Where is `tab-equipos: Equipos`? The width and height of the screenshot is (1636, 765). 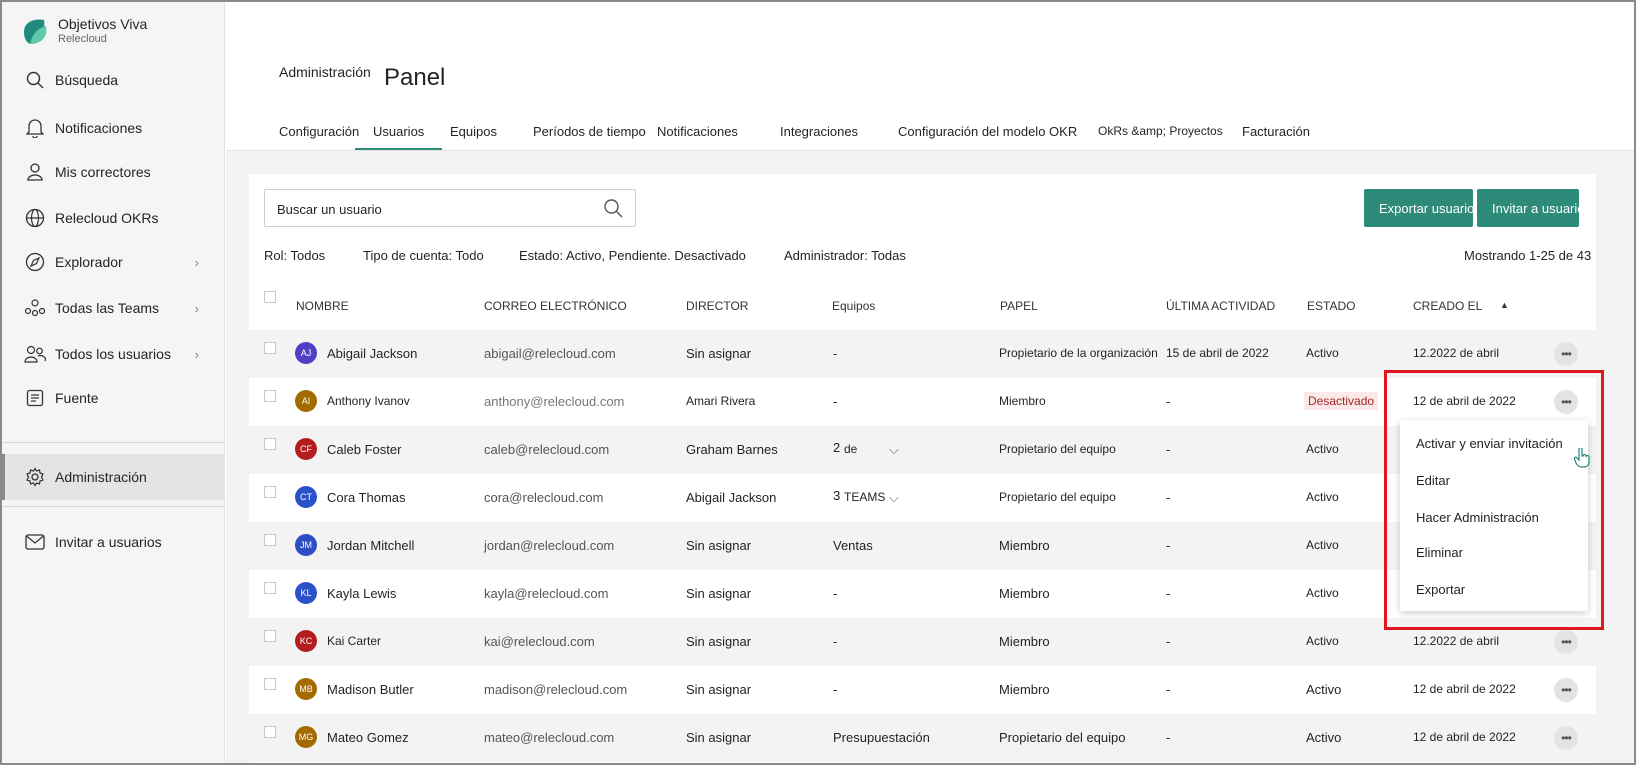
tab-equipos: Equipos is located at coordinates (473, 131).